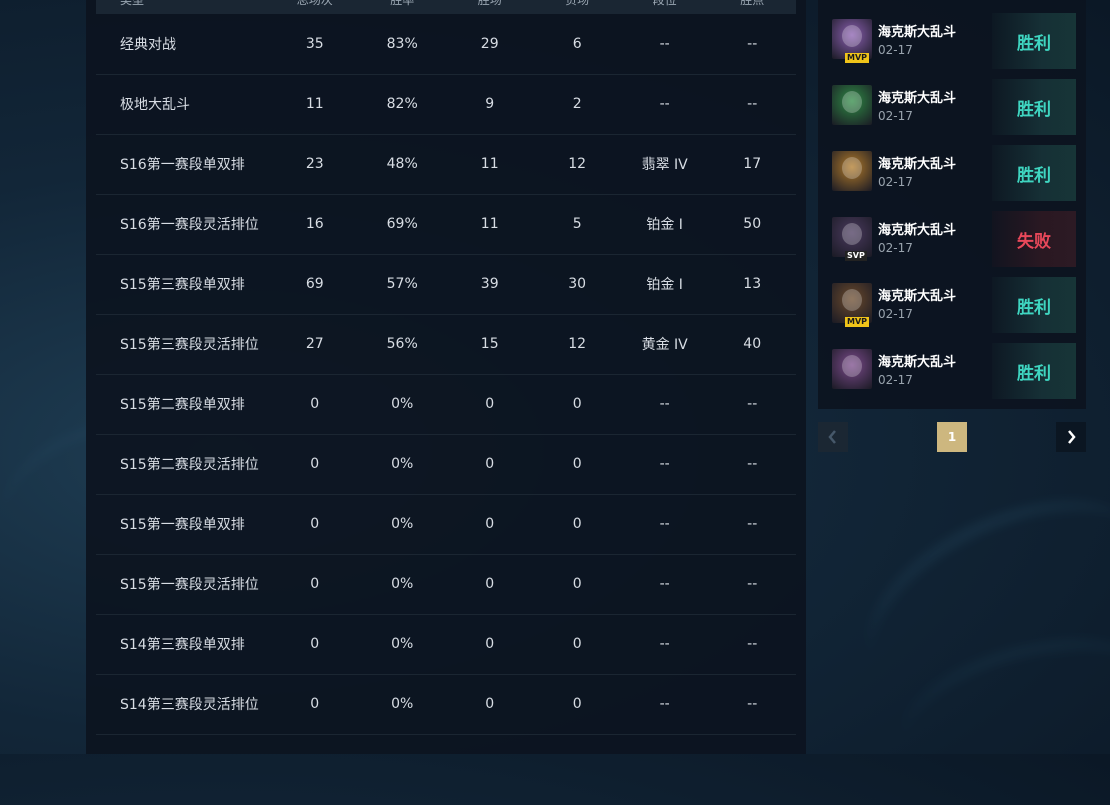 The width and height of the screenshot is (1110, 805). Describe the element at coordinates (314, 104) in the screenshot. I see `cell-total-games: 11` at that location.